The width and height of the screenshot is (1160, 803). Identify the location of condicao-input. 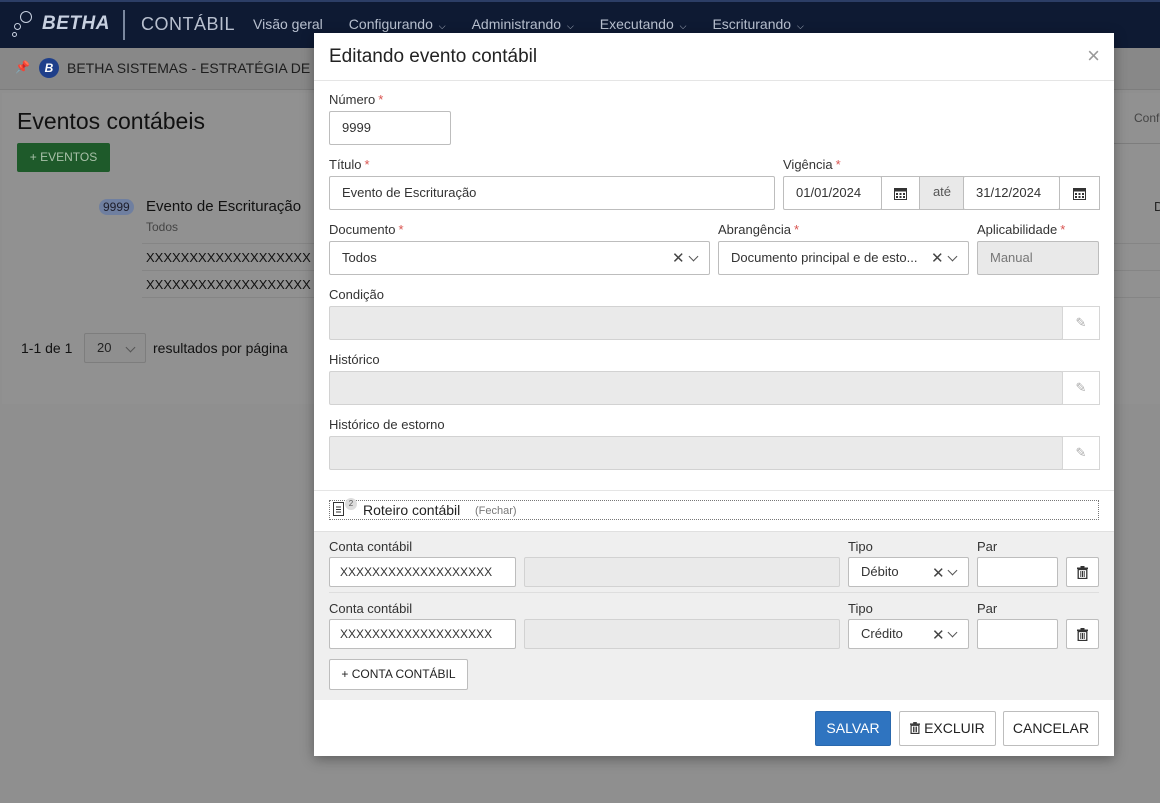
(696, 323).